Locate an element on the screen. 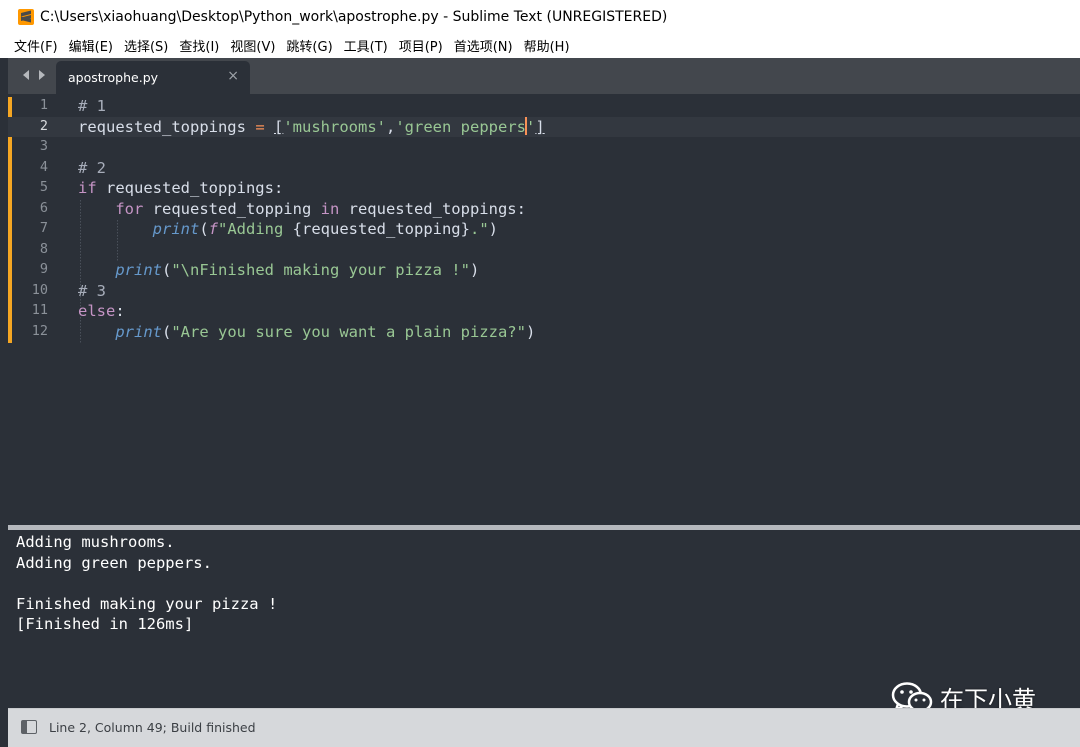  code-comment: # 3 is located at coordinates (92, 290).